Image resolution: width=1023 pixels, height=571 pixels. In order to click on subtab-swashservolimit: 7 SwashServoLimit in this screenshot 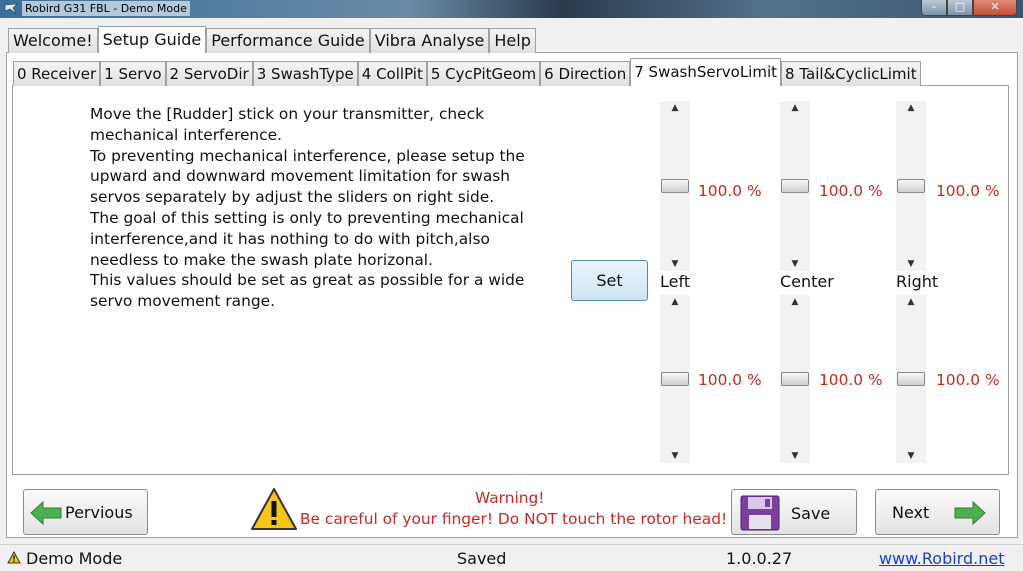, I will do `click(706, 72)`.